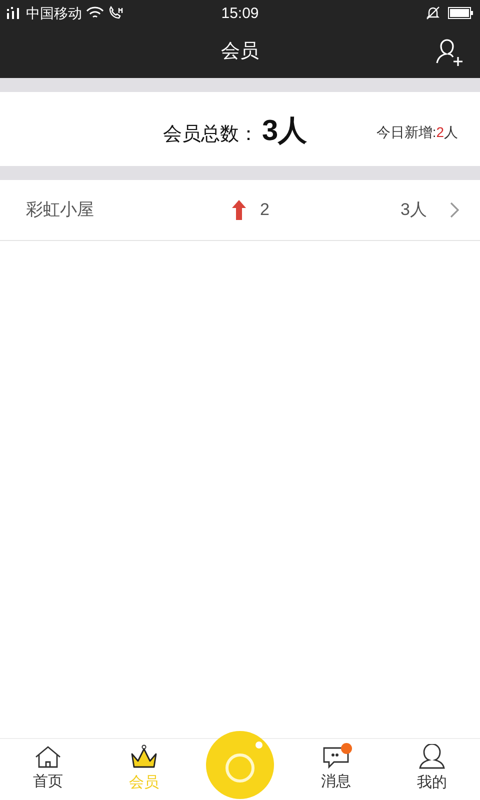 The image size is (480, 800). What do you see at coordinates (413, 210) in the screenshot?
I see `member-count: 3人` at bounding box center [413, 210].